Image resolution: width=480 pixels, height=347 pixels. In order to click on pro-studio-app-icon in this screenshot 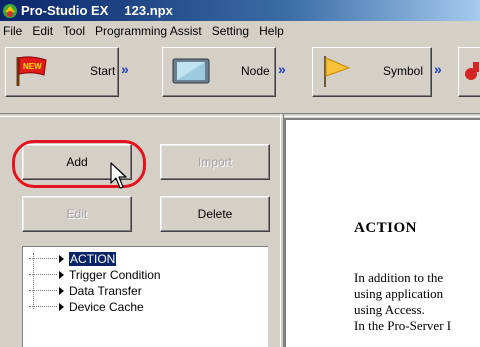, I will do `click(10, 10)`.